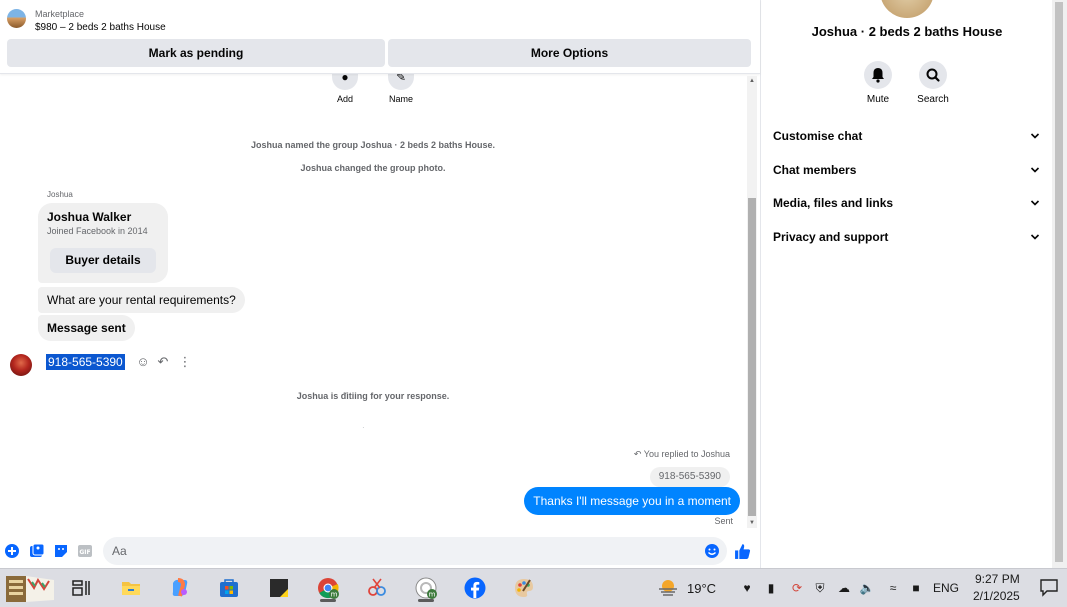 Image resolution: width=1067 pixels, height=607 pixels. Describe the element at coordinates (373, 168) in the screenshot. I see `system-message-changed-photo: Joshua changed the group photo.` at that location.